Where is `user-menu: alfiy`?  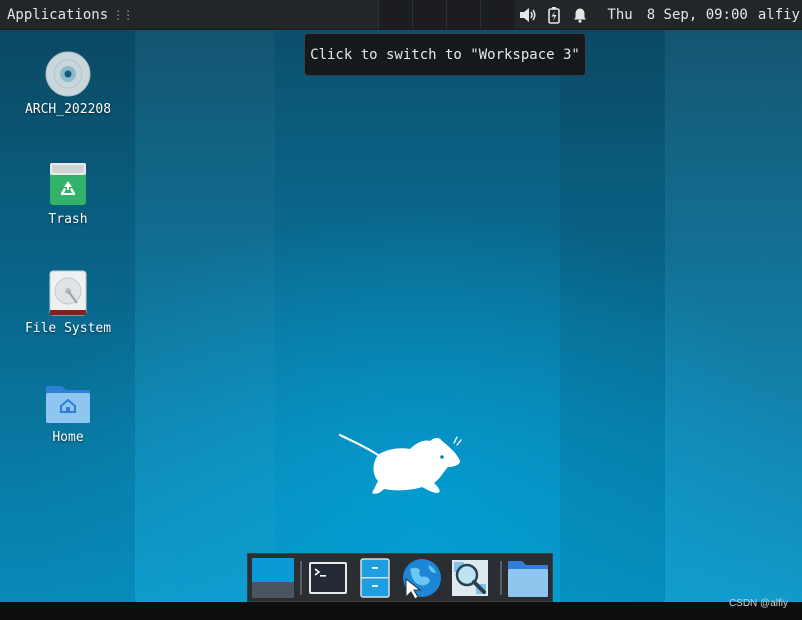 user-menu: alfiy is located at coordinates (779, 15).